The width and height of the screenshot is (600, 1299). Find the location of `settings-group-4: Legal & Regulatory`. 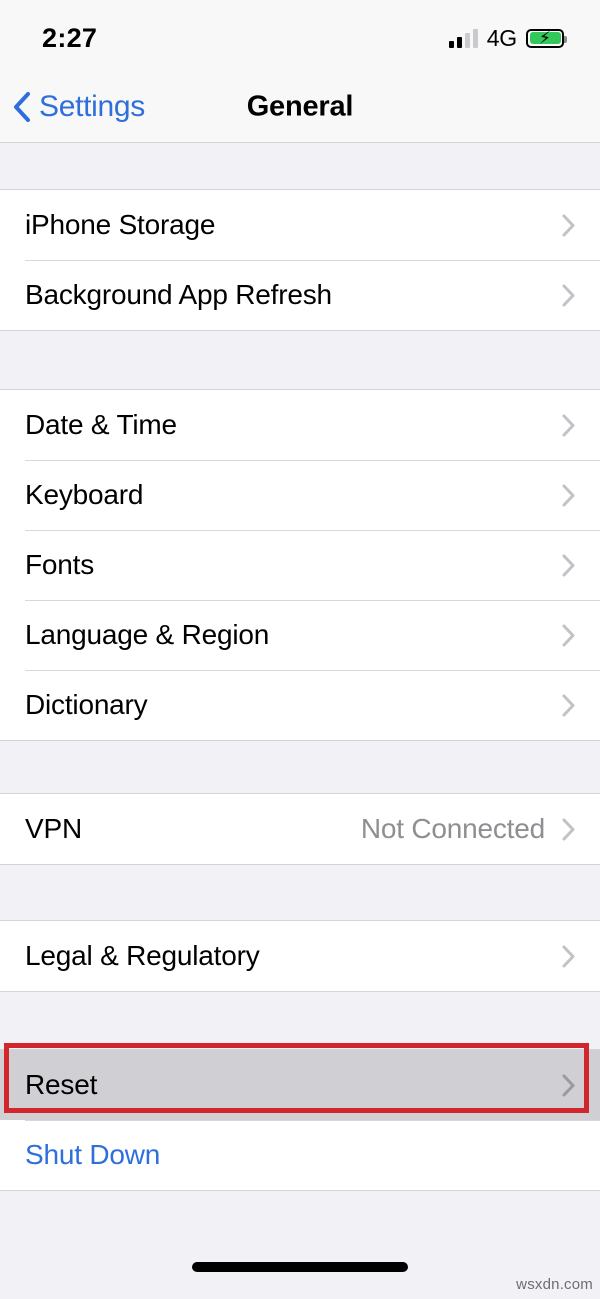

settings-group-4: Legal & Regulatory is located at coordinates (300, 956).